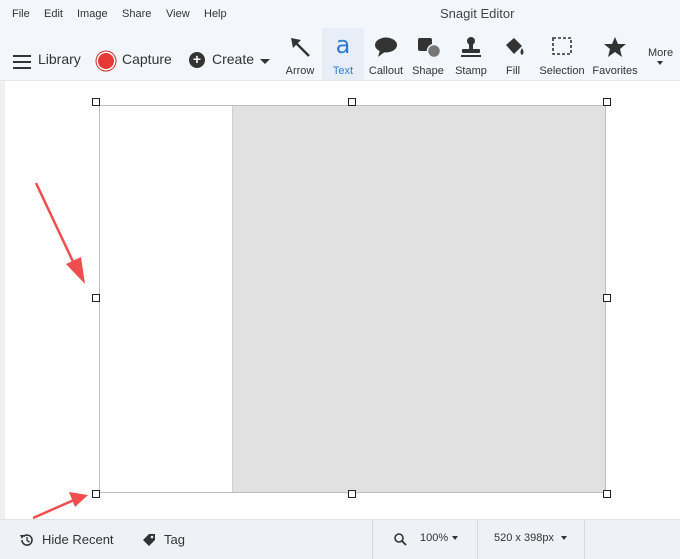 The width and height of the screenshot is (680, 559). What do you see at coordinates (149, 540) in the screenshot?
I see `tag-icon` at bounding box center [149, 540].